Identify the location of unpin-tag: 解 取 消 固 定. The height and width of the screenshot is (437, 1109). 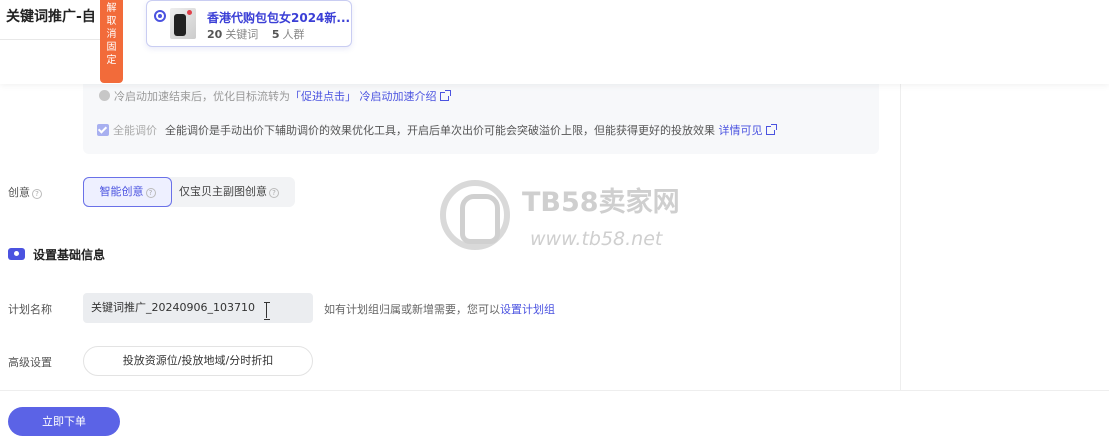
(111, 41).